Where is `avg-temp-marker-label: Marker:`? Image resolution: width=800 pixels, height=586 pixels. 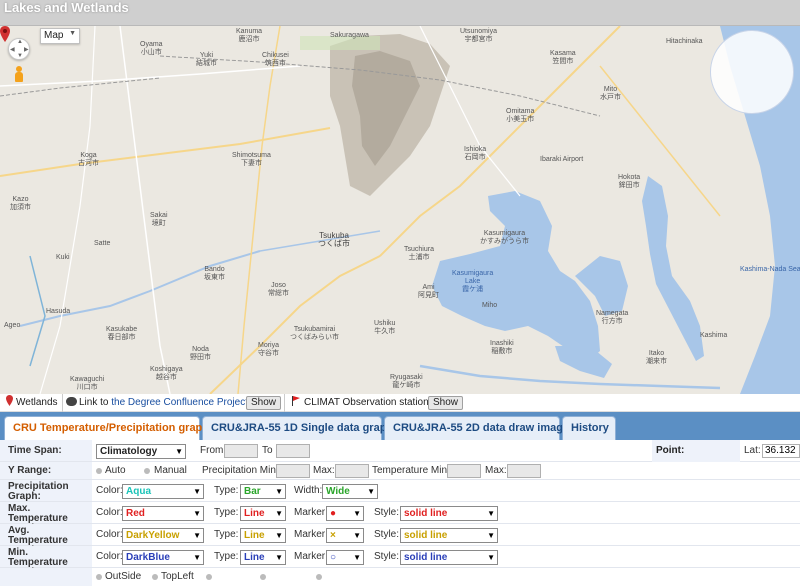 avg-temp-marker-label: Marker: is located at coordinates (311, 534).